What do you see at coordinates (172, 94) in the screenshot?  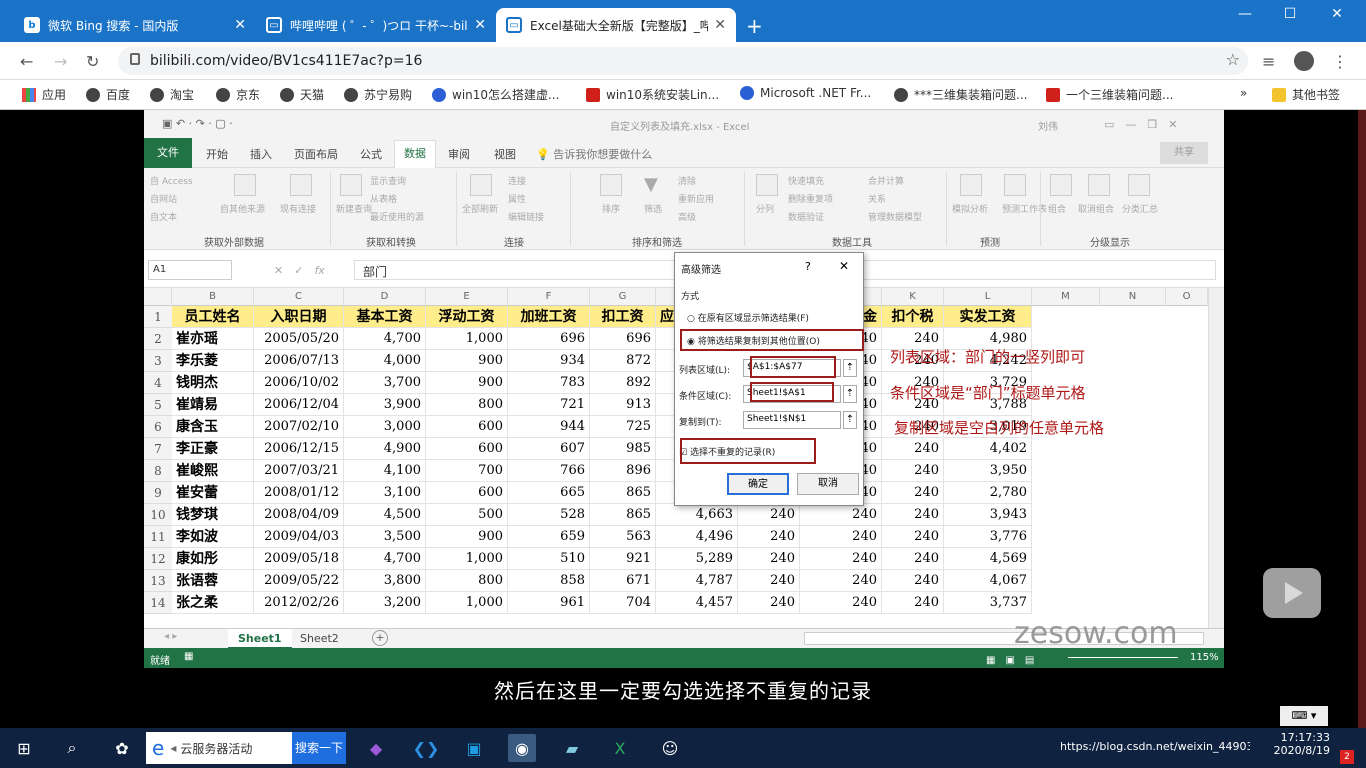 I see `bookmark-item: 淘宝` at bounding box center [172, 94].